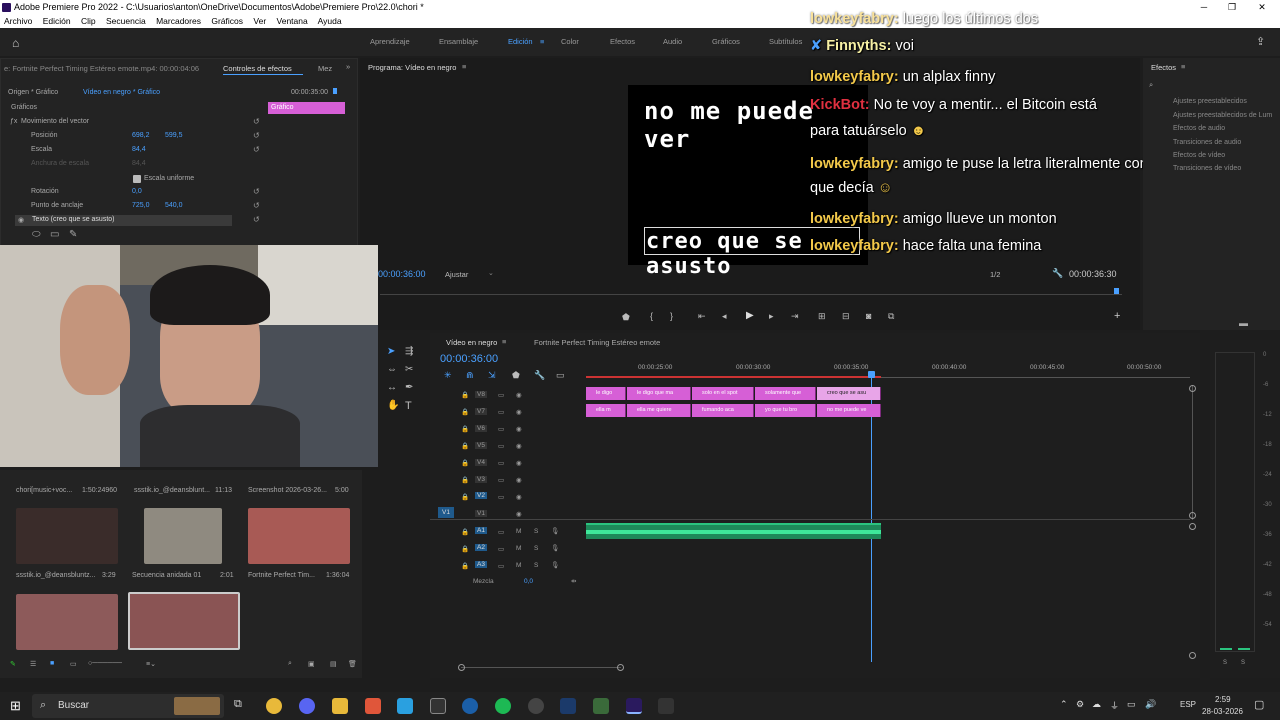 Image resolution: width=1280 pixels, height=720 pixels. What do you see at coordinates (470, 706) in the screenshot?
I see `steam-icon` at bounding box center [470, 706].